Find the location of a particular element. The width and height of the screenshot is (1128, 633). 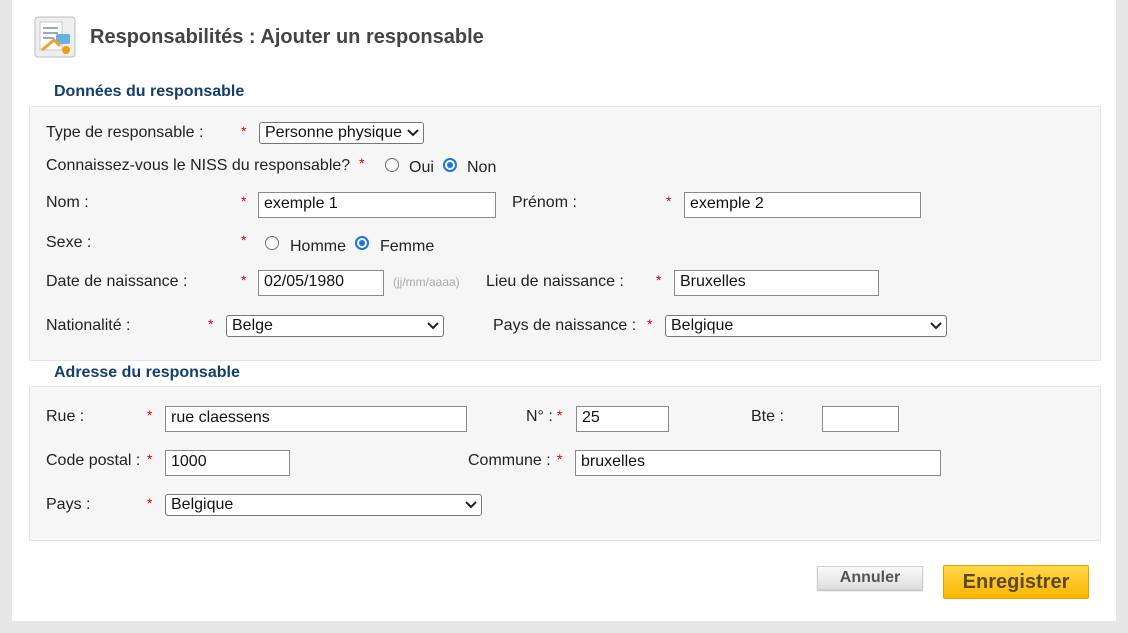

nationalite-select: Belge is located at coordinates (335, 326).